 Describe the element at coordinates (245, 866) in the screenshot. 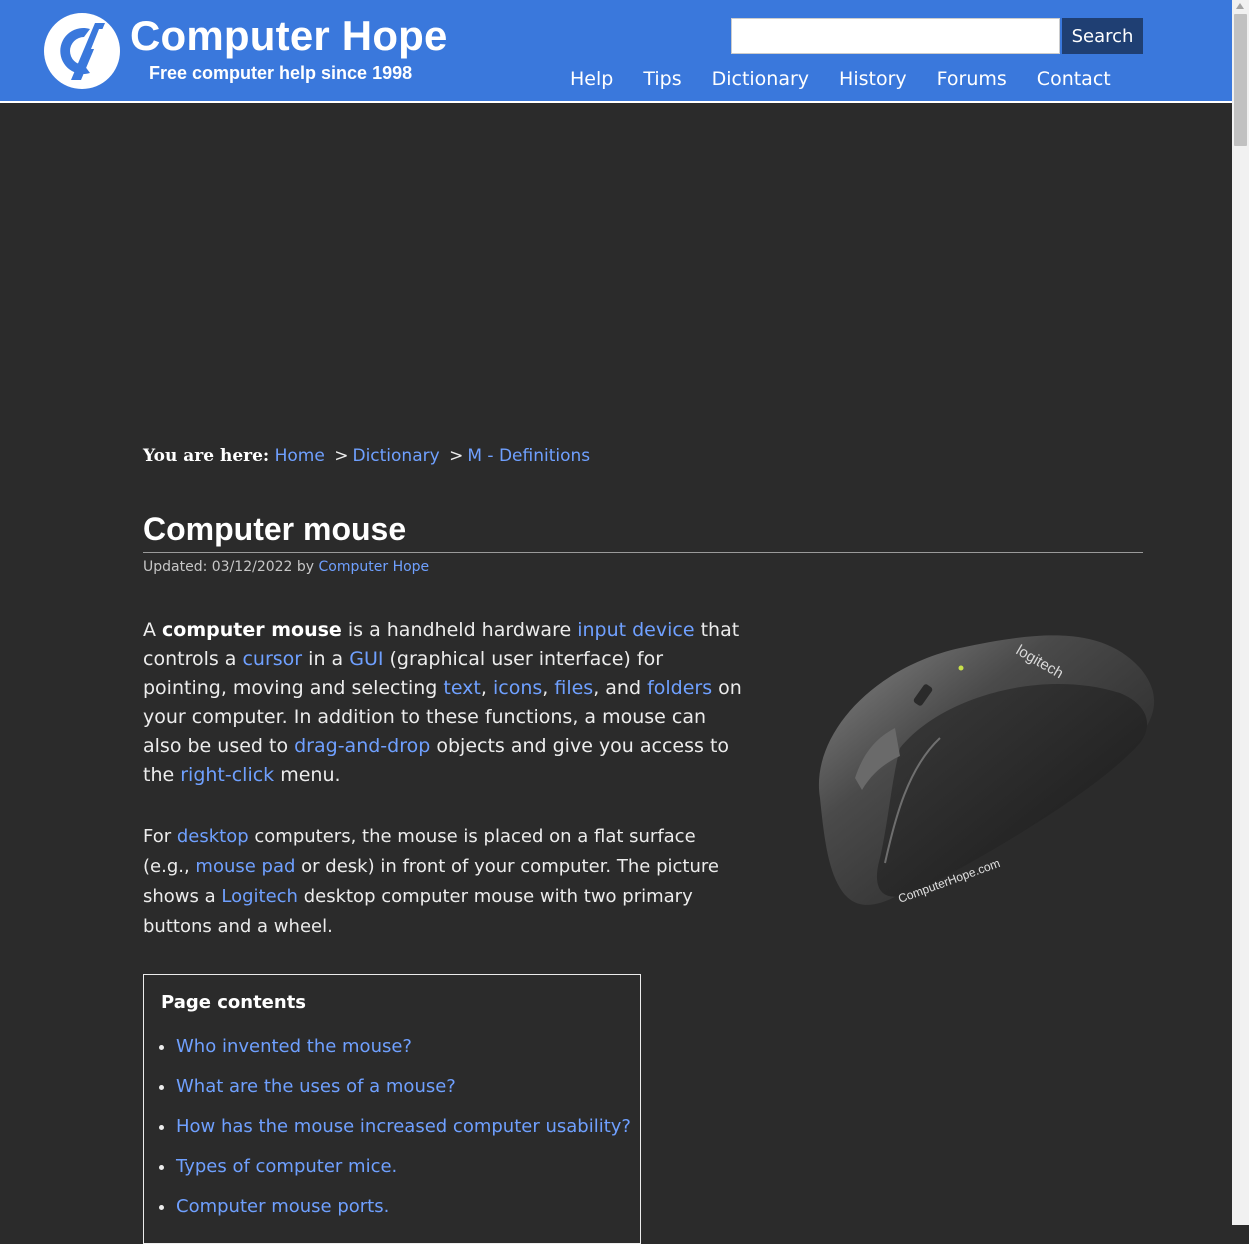

I see `mouse-pad-link: mouse pad` at that location.